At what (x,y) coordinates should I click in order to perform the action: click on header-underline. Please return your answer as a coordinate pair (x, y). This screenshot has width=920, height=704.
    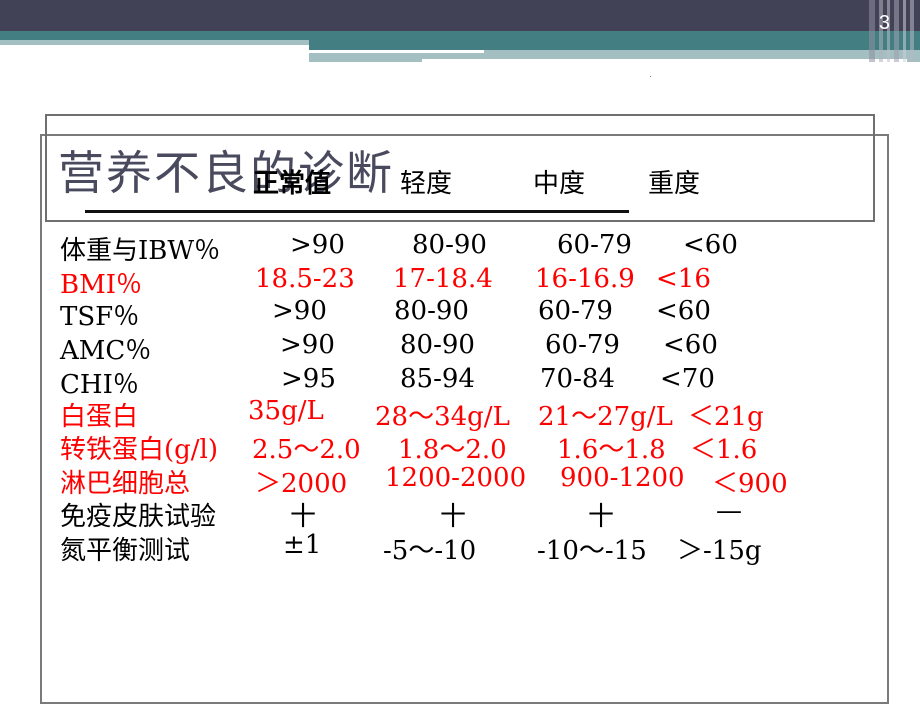
    Looking at the image, I should click on (357, 211).